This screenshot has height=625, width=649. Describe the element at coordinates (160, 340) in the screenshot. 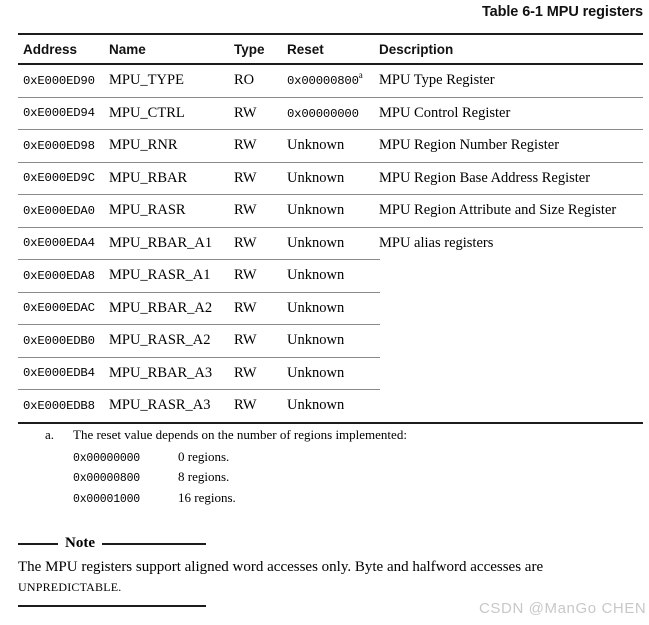

I see `cell-name: MPU_RASR_A2` at that location.